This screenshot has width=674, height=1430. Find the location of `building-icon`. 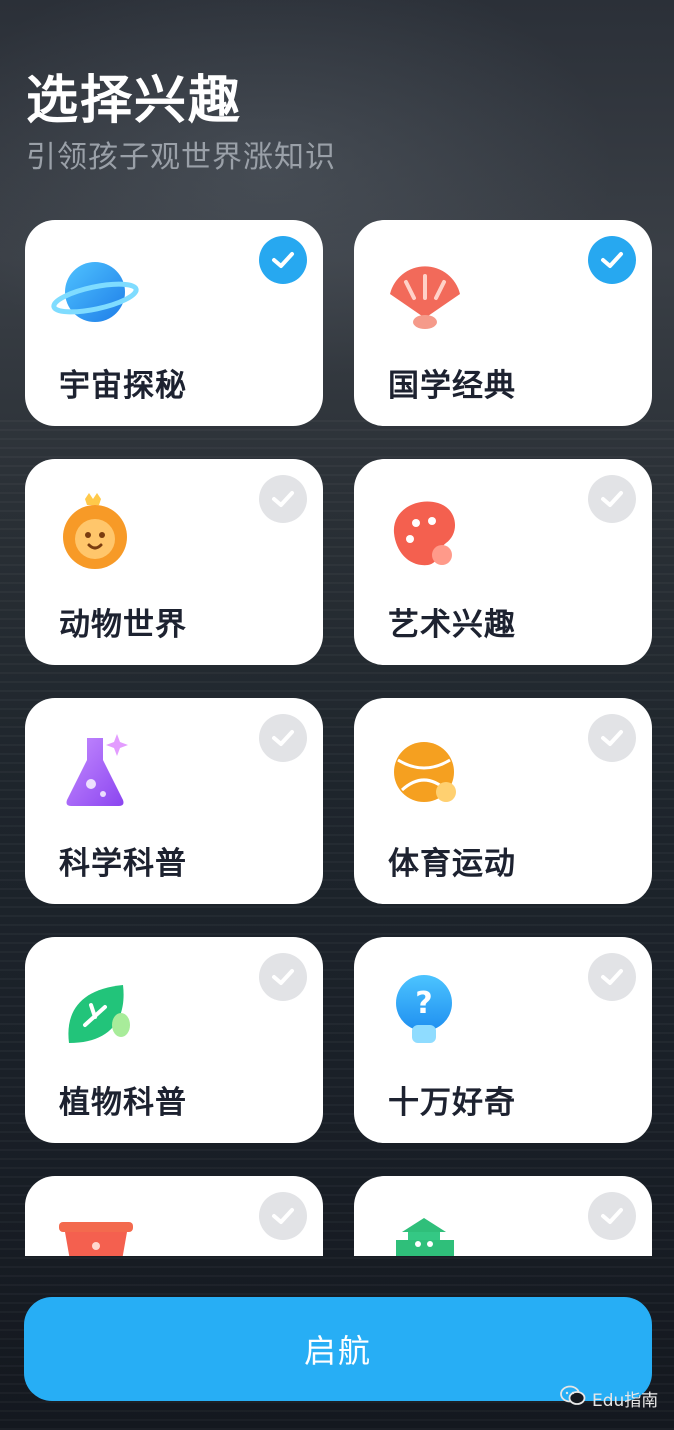

building-icon is located at coordinates (425, 1233).